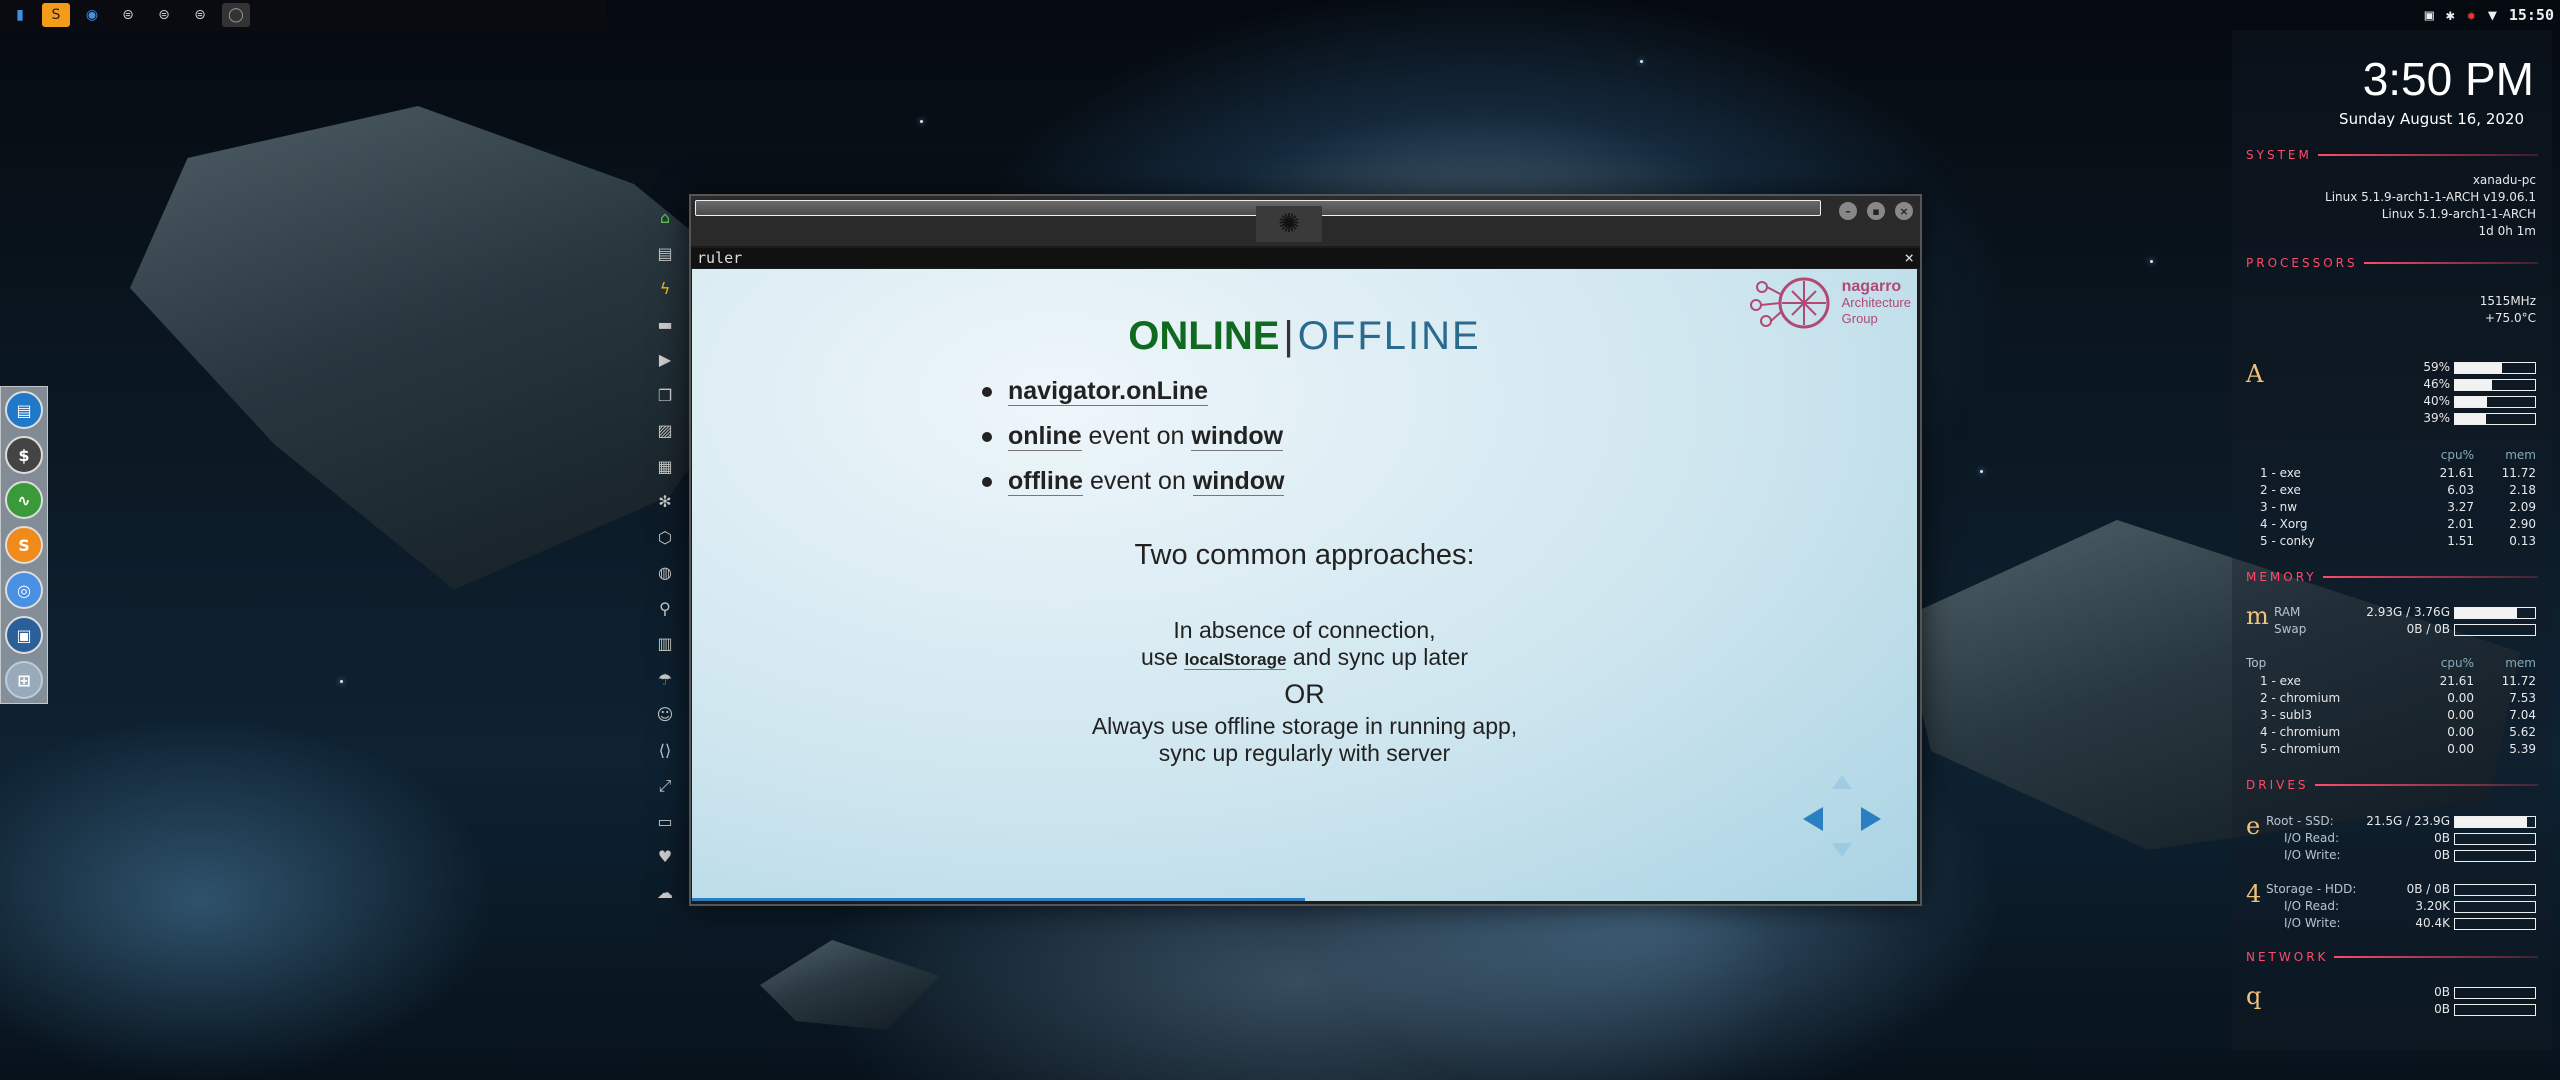  I want to click on tab-close-button: ×, so click(1909, 257).